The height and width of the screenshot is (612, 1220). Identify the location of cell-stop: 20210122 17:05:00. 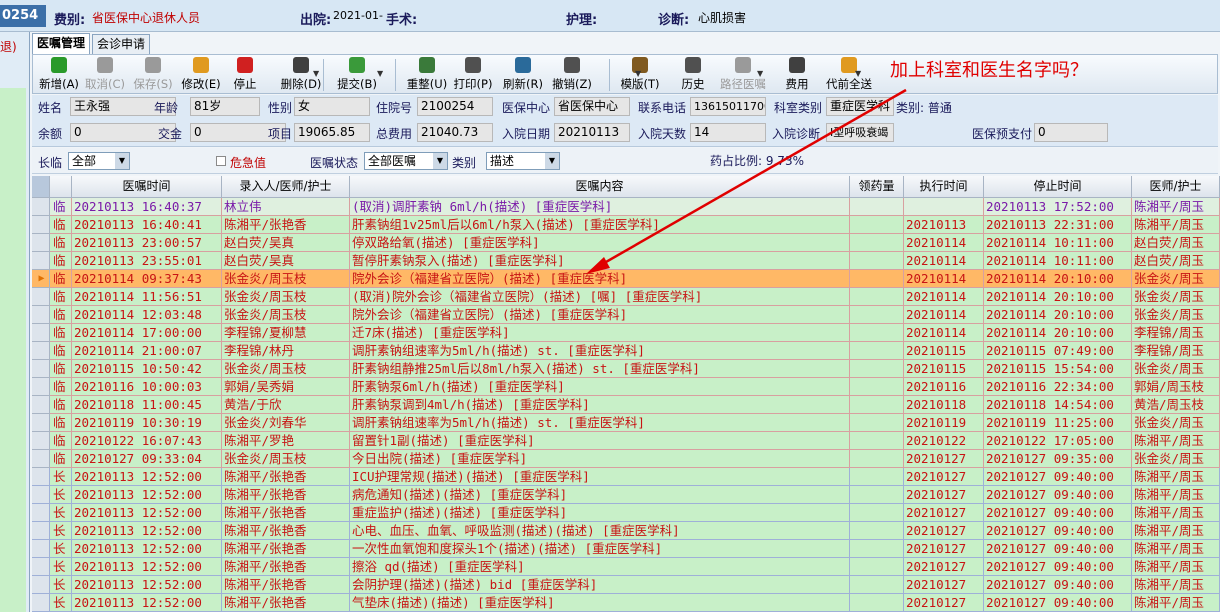
(1058, 441).